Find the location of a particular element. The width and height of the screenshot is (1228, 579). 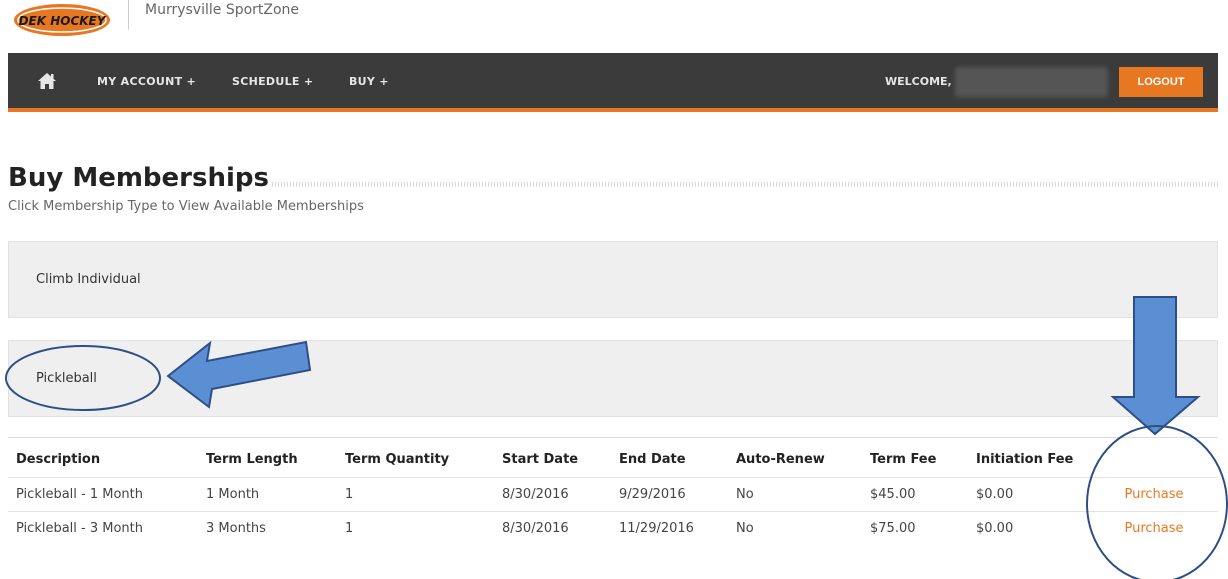

nav-buy: BUY + is located at coordinates (369, 81).